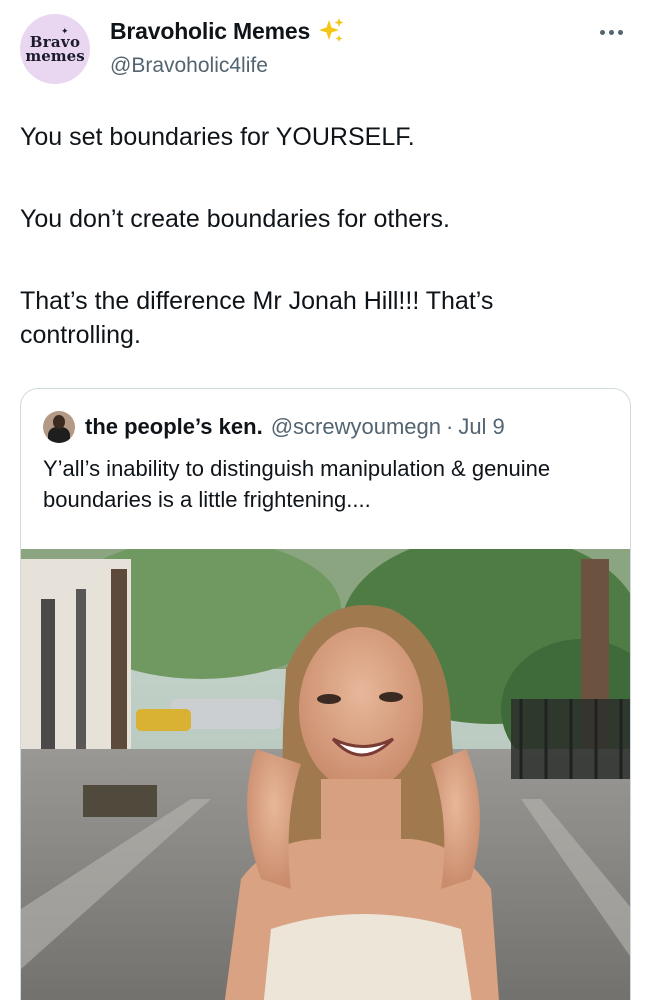  What do you see at coordinates (235, 219) in the screenshot?
I see `tweet-paragraph: You don’t create boundaries for others.` at bounding box center [235, 219].